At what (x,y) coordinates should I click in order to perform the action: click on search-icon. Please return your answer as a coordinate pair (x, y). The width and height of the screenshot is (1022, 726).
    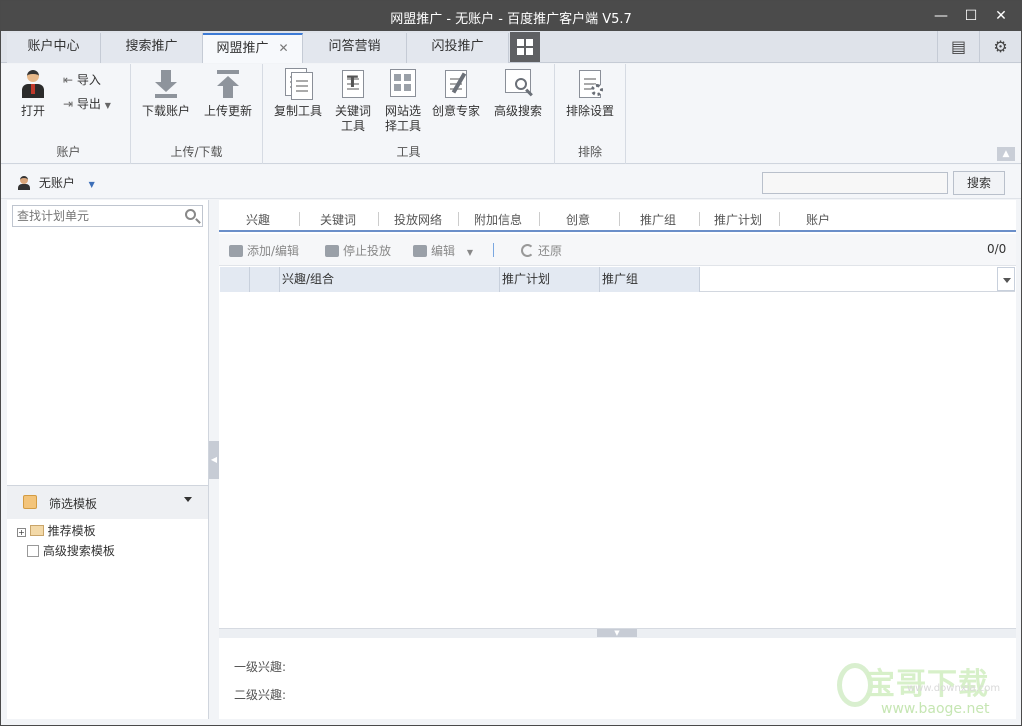
    Looking at the image, I should click on (190, 214).